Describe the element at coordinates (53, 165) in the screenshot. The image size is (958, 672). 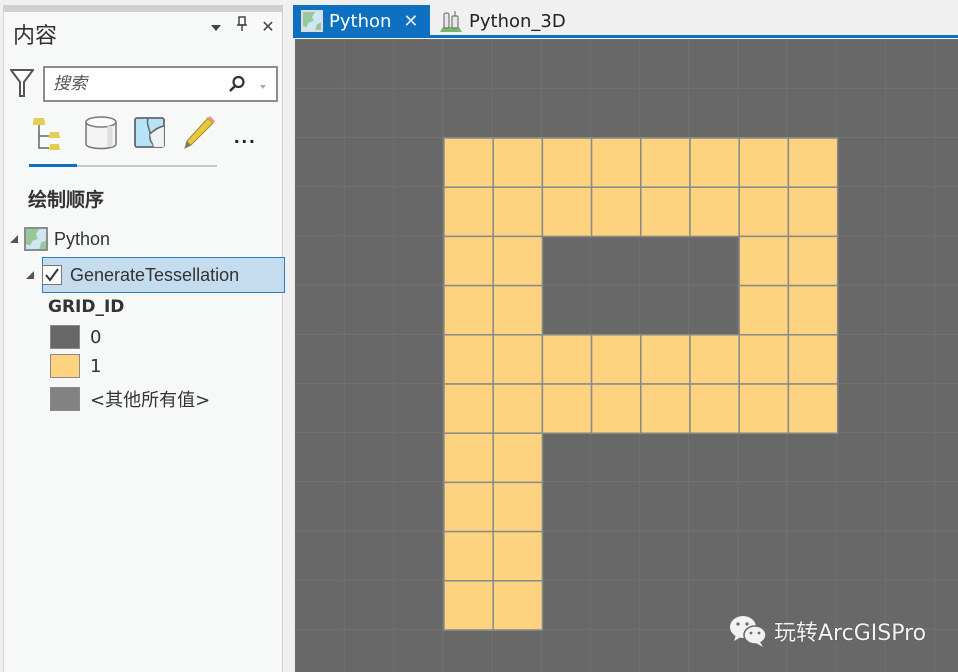
I see `active-tab-indicator` at that location.